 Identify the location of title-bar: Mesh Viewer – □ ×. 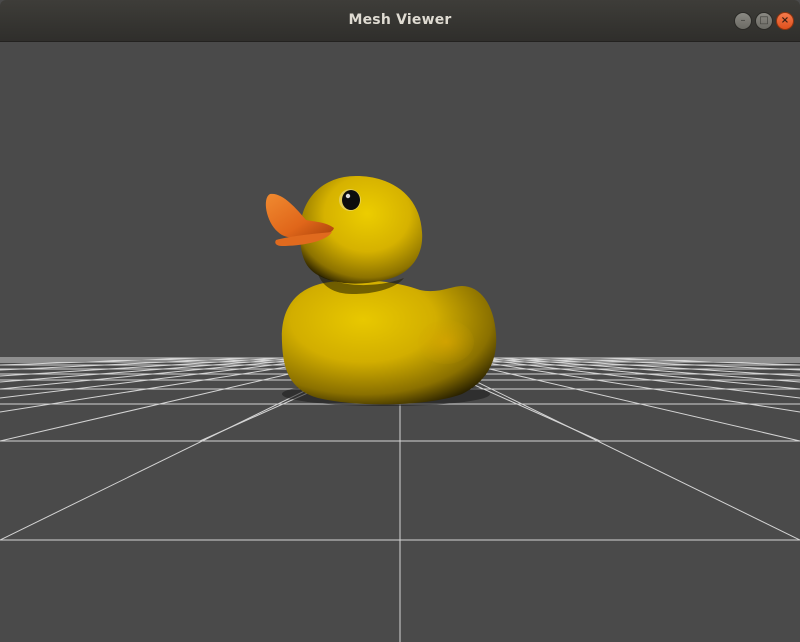
(400, 21).